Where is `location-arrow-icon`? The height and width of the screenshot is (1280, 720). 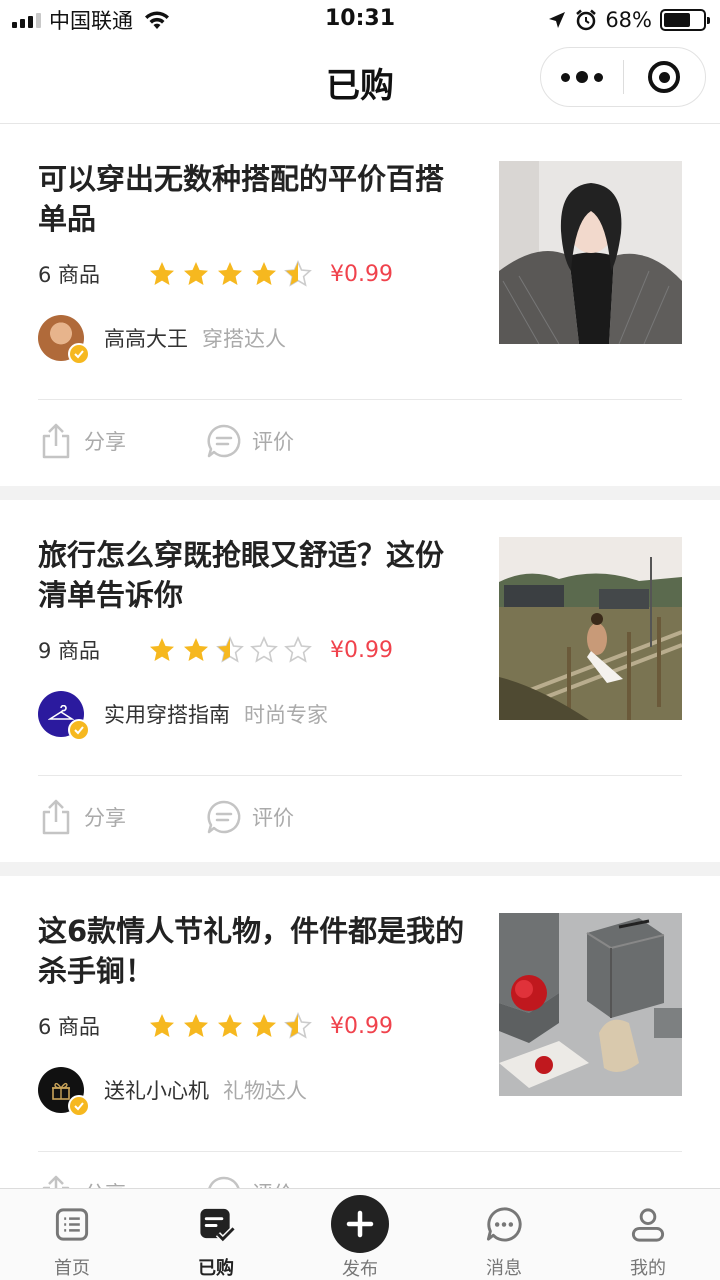
location-arrow-icon is located at coordinates (557, 20).